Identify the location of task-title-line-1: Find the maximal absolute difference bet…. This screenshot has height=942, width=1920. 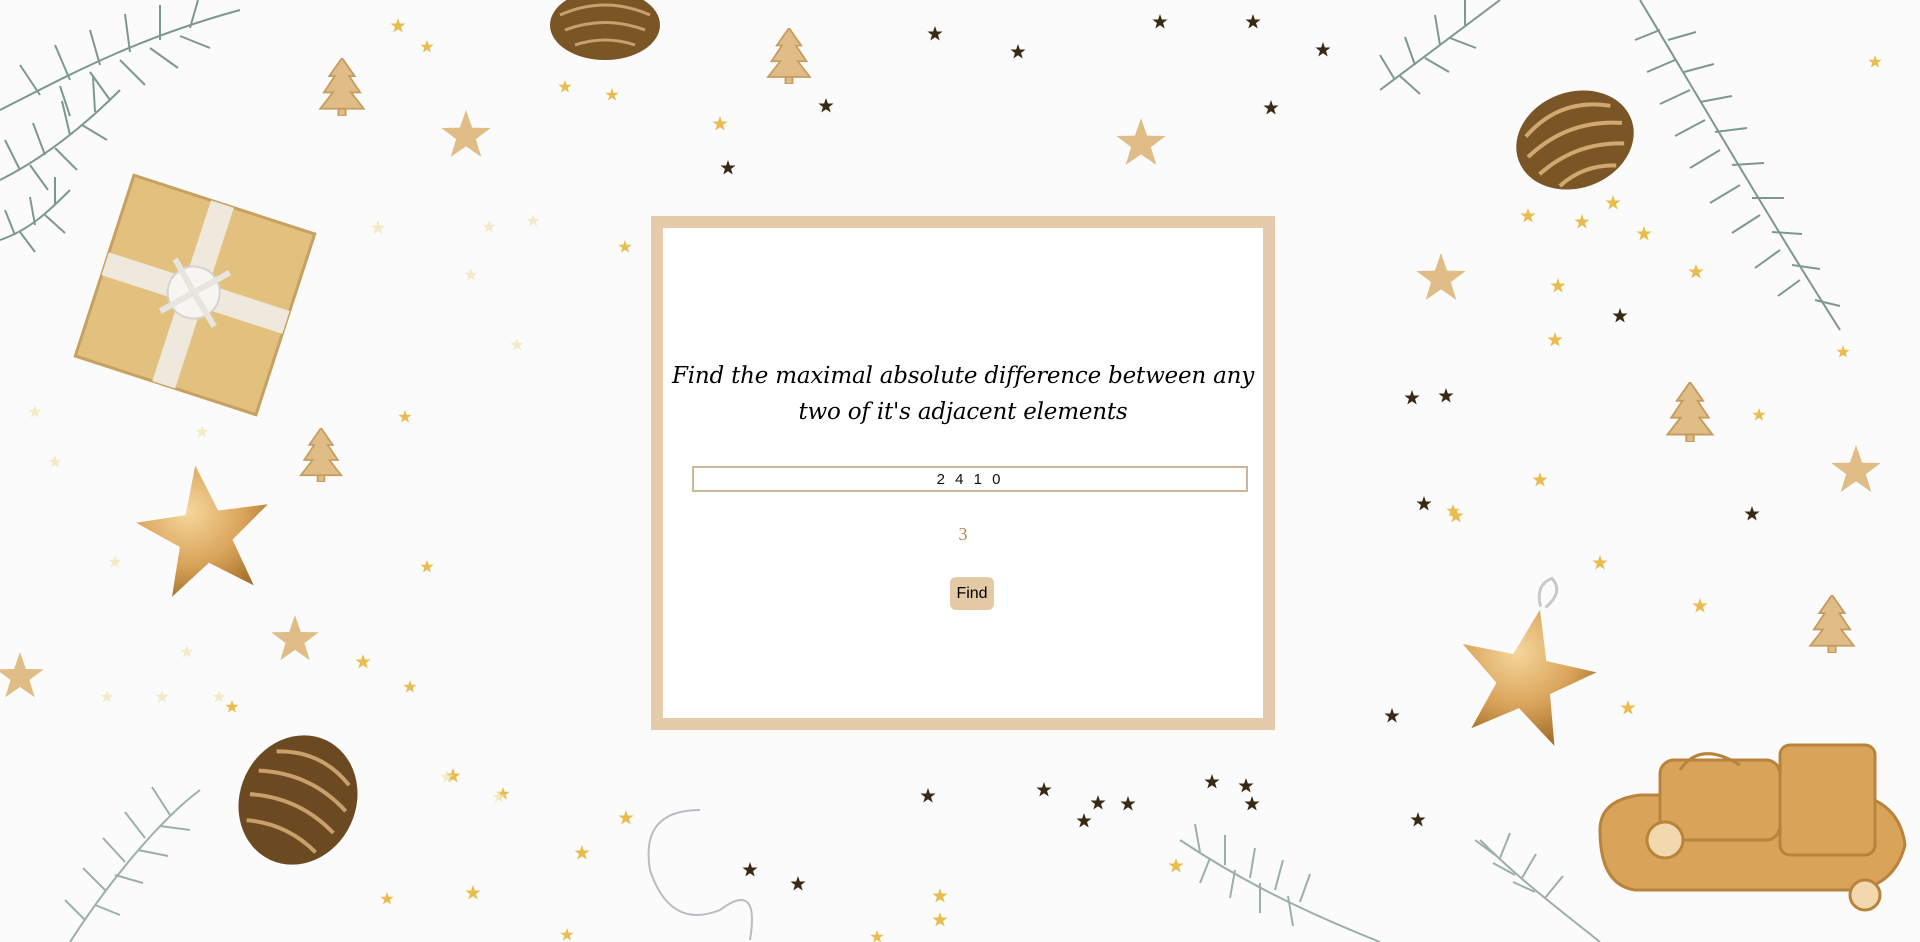
(963, 376).